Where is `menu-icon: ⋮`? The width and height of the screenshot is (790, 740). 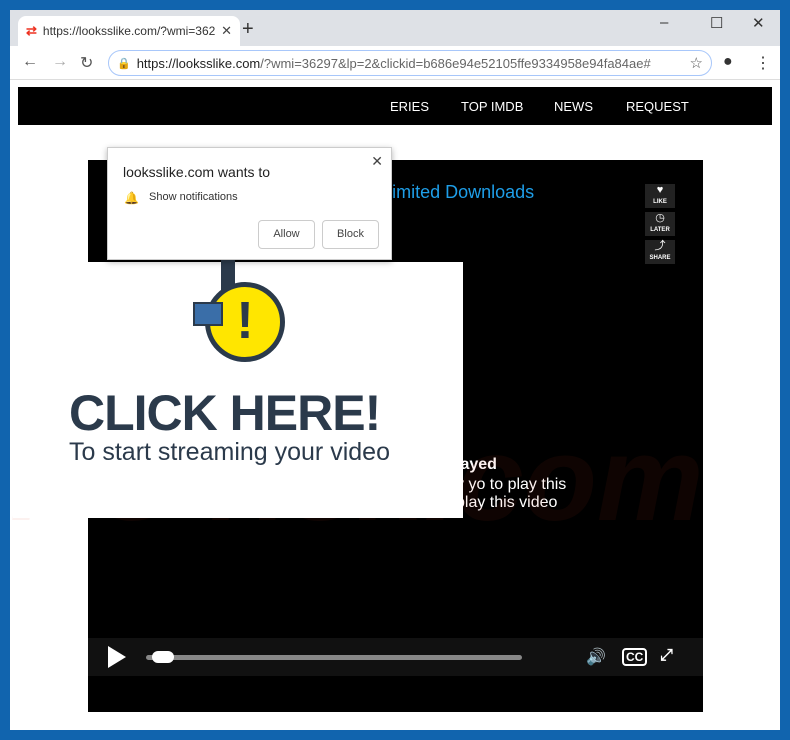 menu-icon: ⋮ is located at coordinates (763, 63).